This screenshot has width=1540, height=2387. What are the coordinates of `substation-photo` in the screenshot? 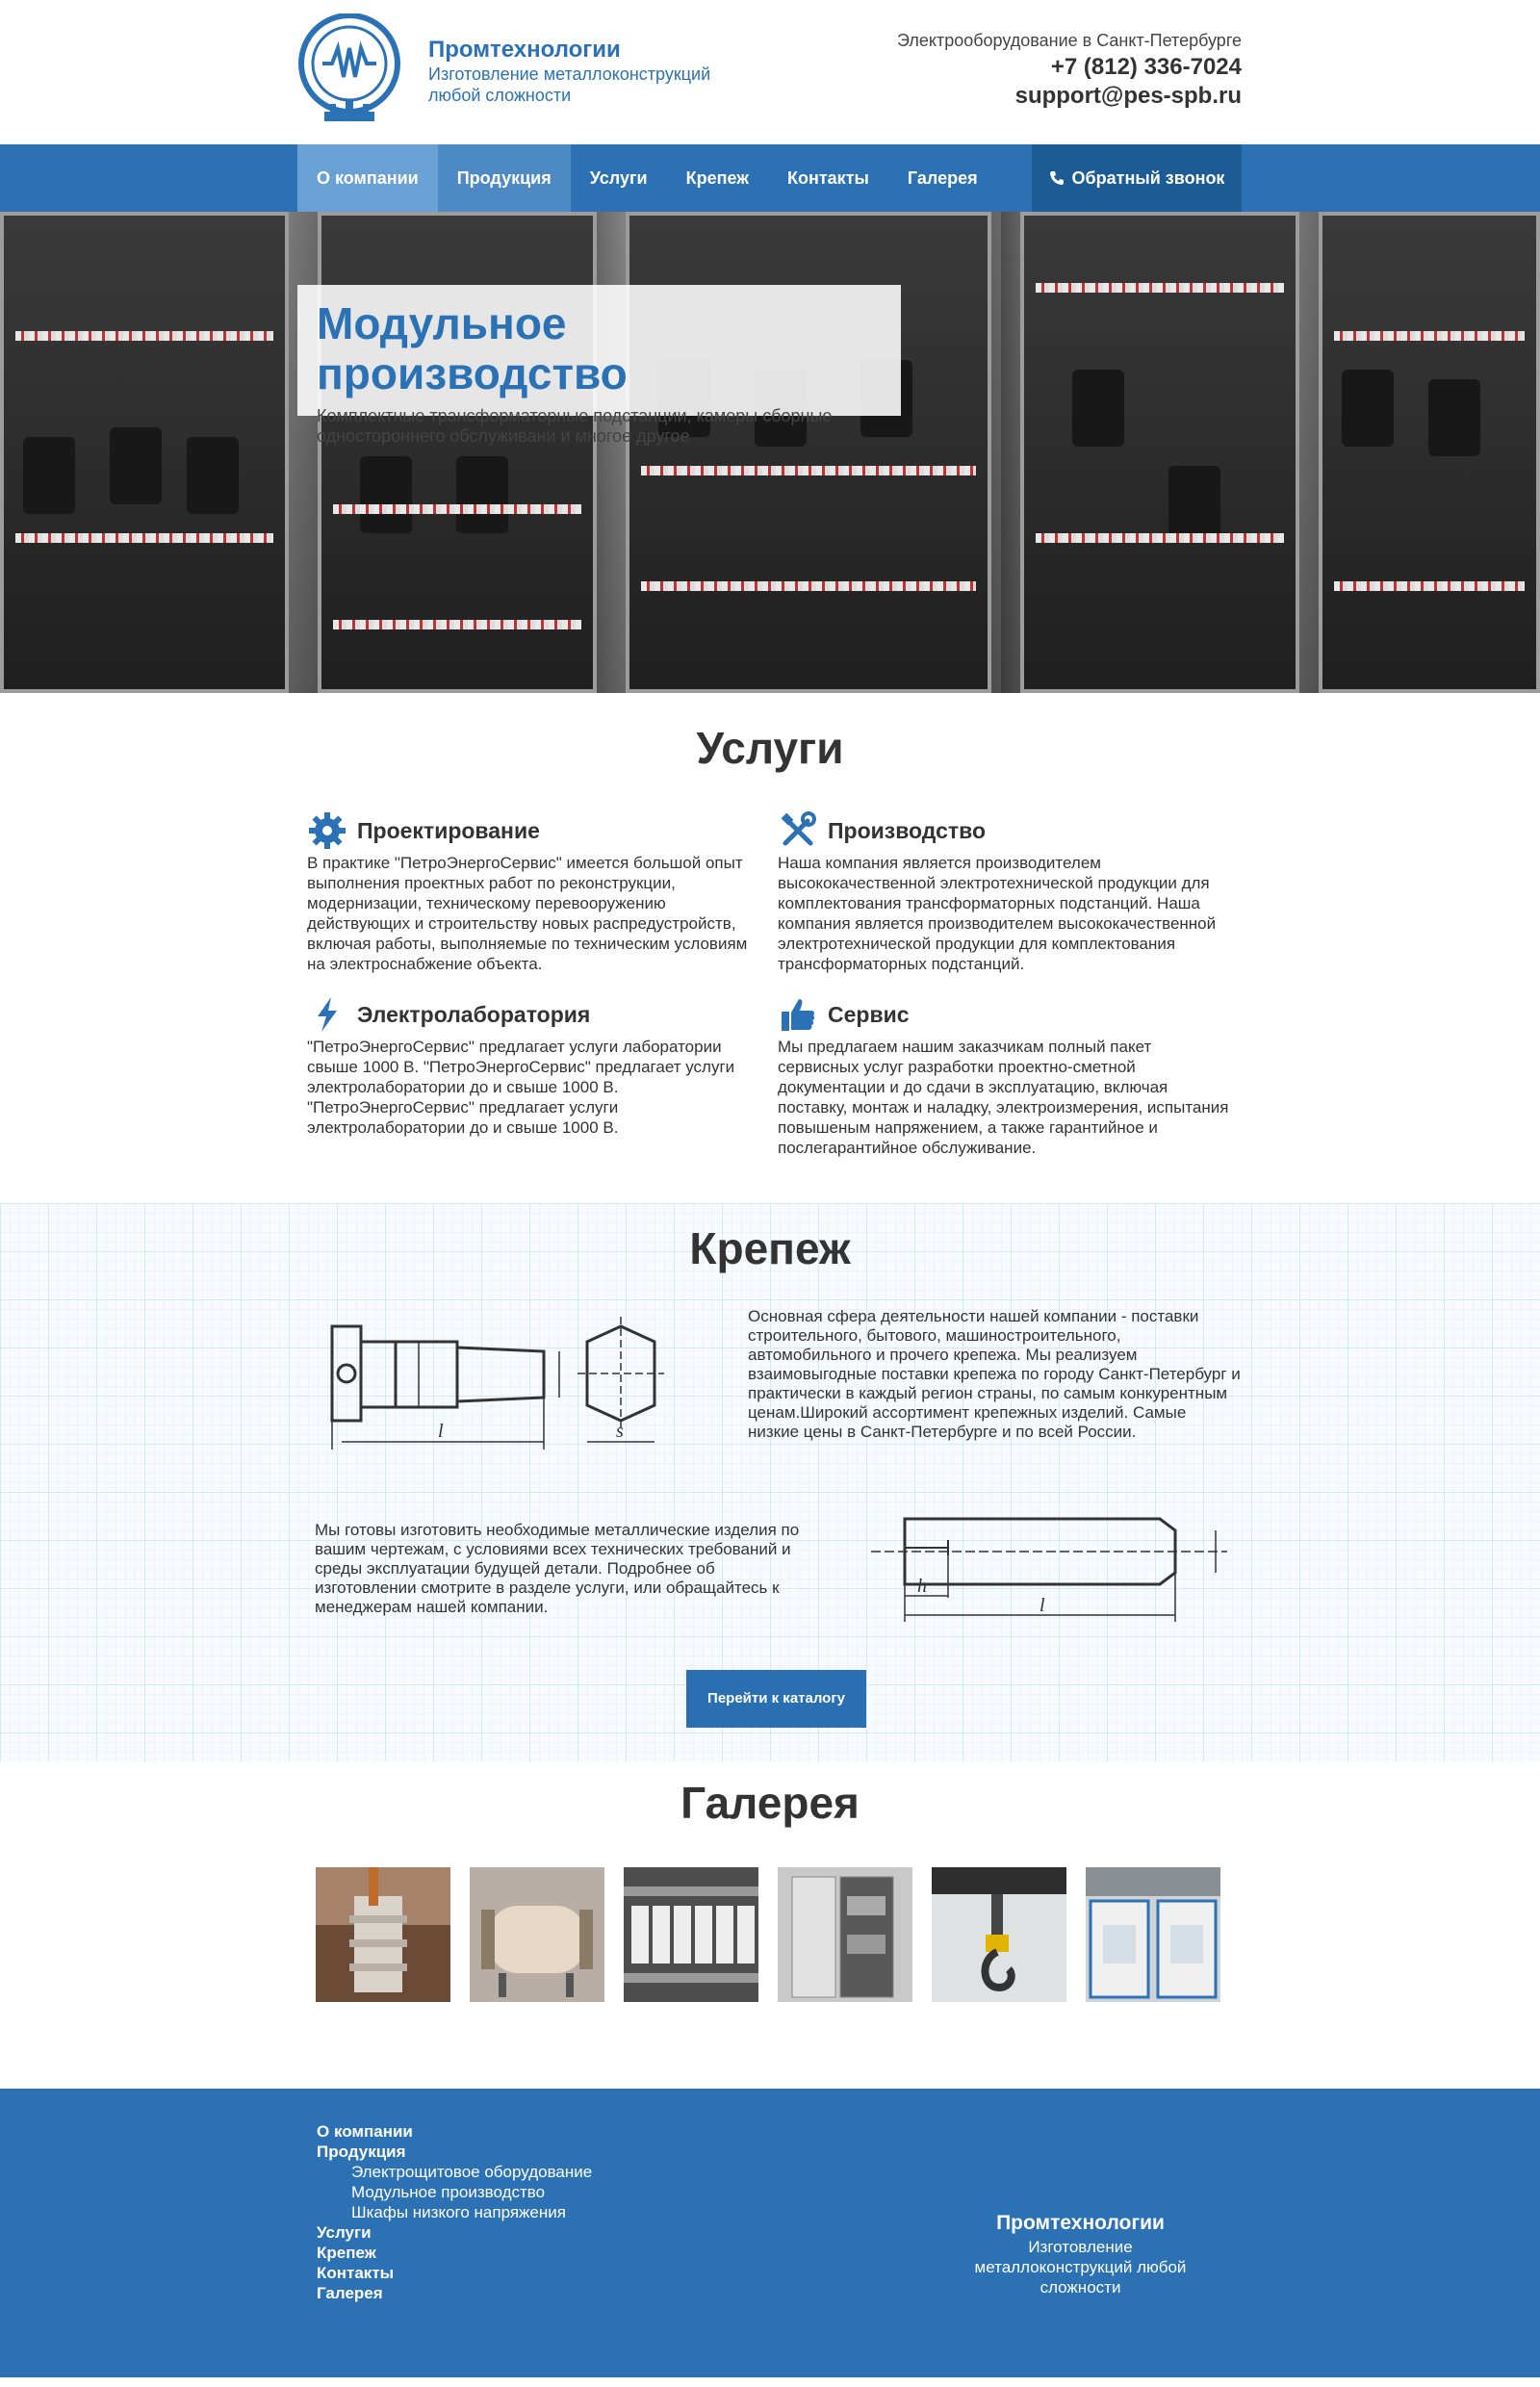 It's located at (1153, 1934).